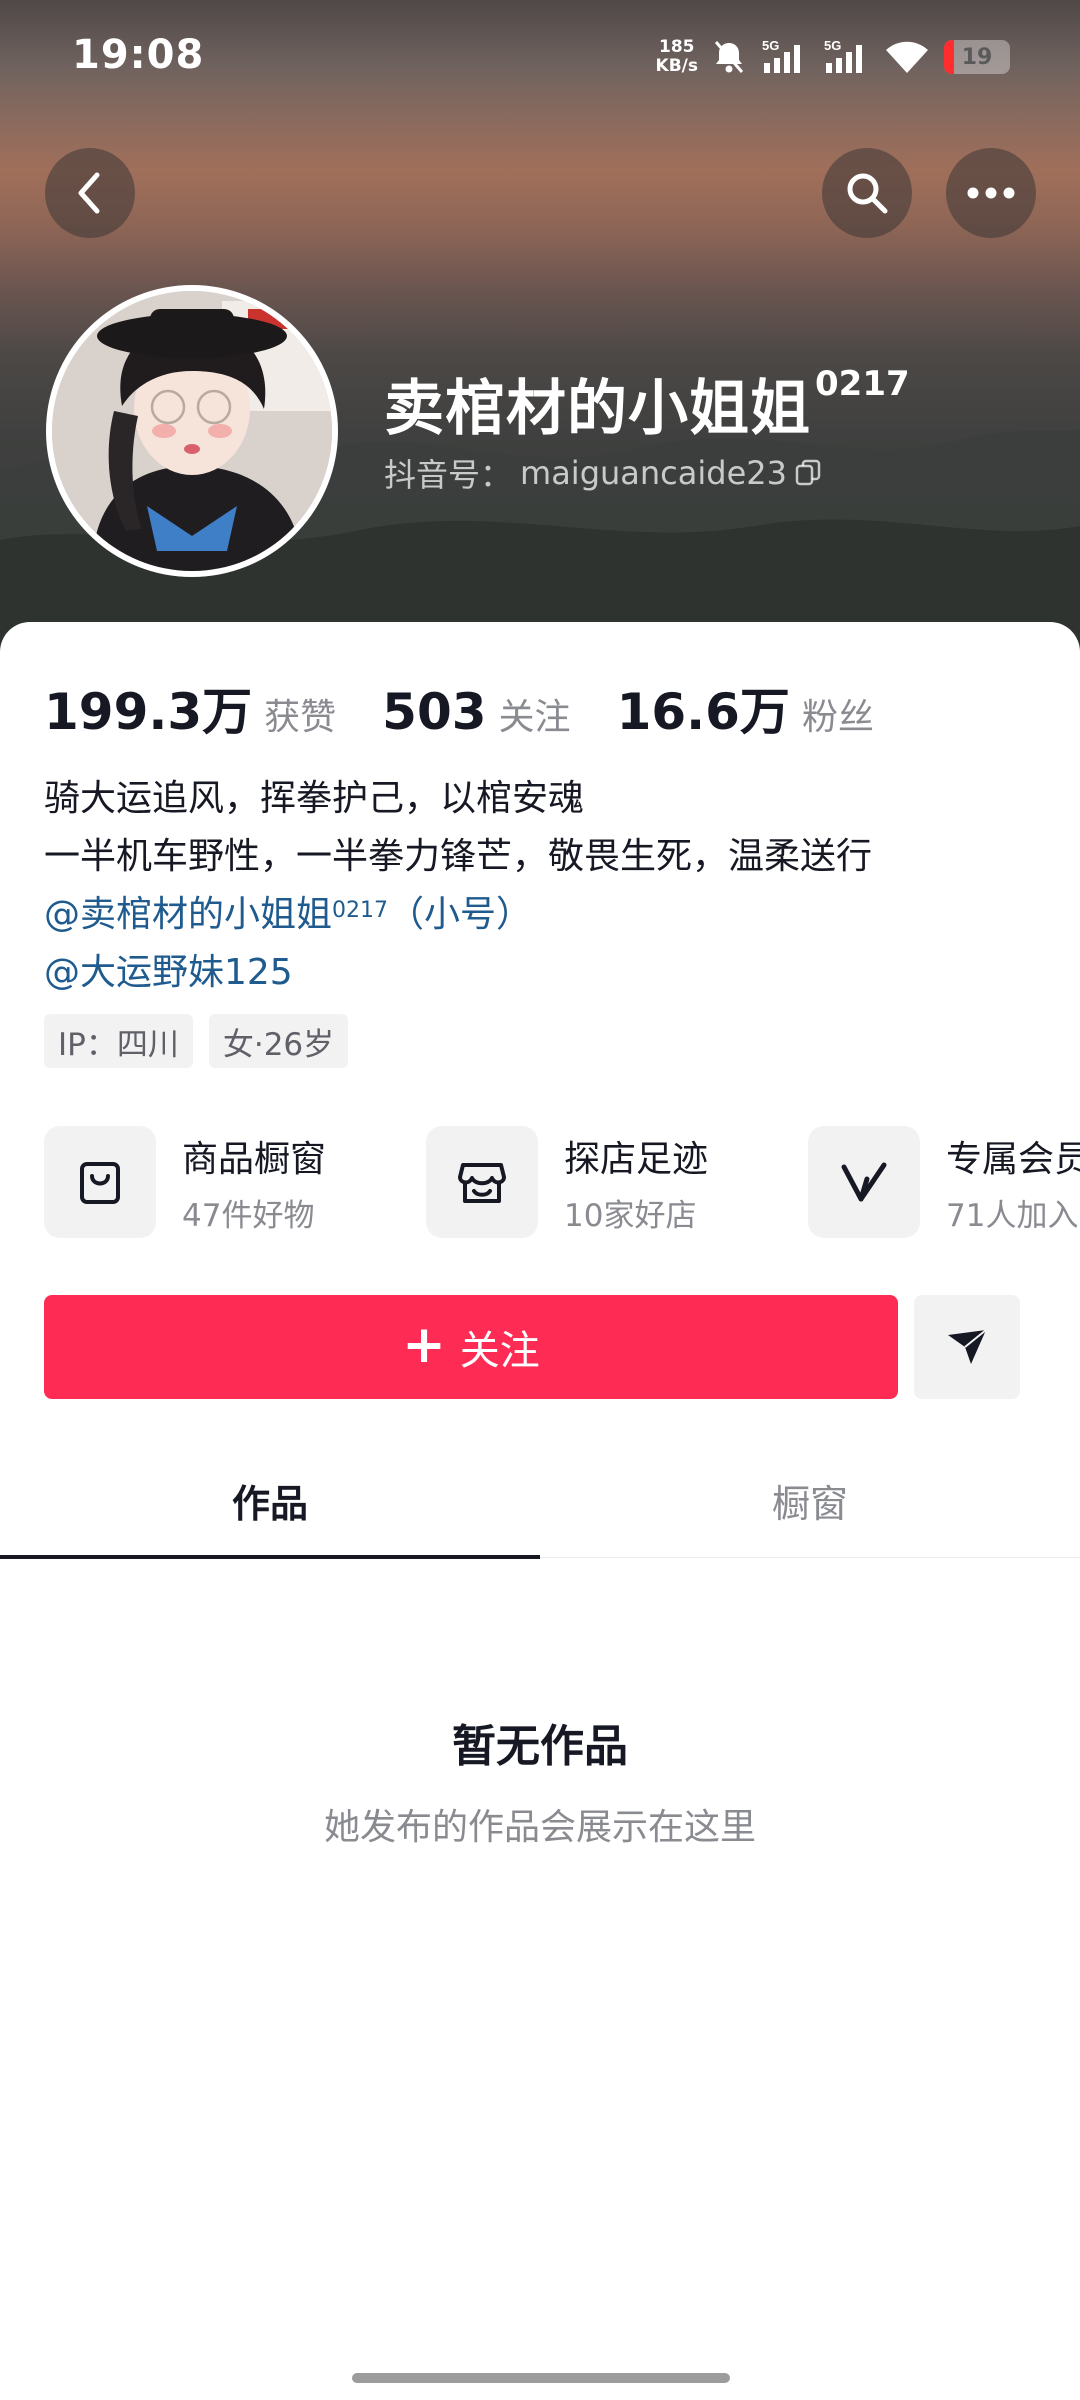  I want to click on home-indicator, so click(541, 2378).